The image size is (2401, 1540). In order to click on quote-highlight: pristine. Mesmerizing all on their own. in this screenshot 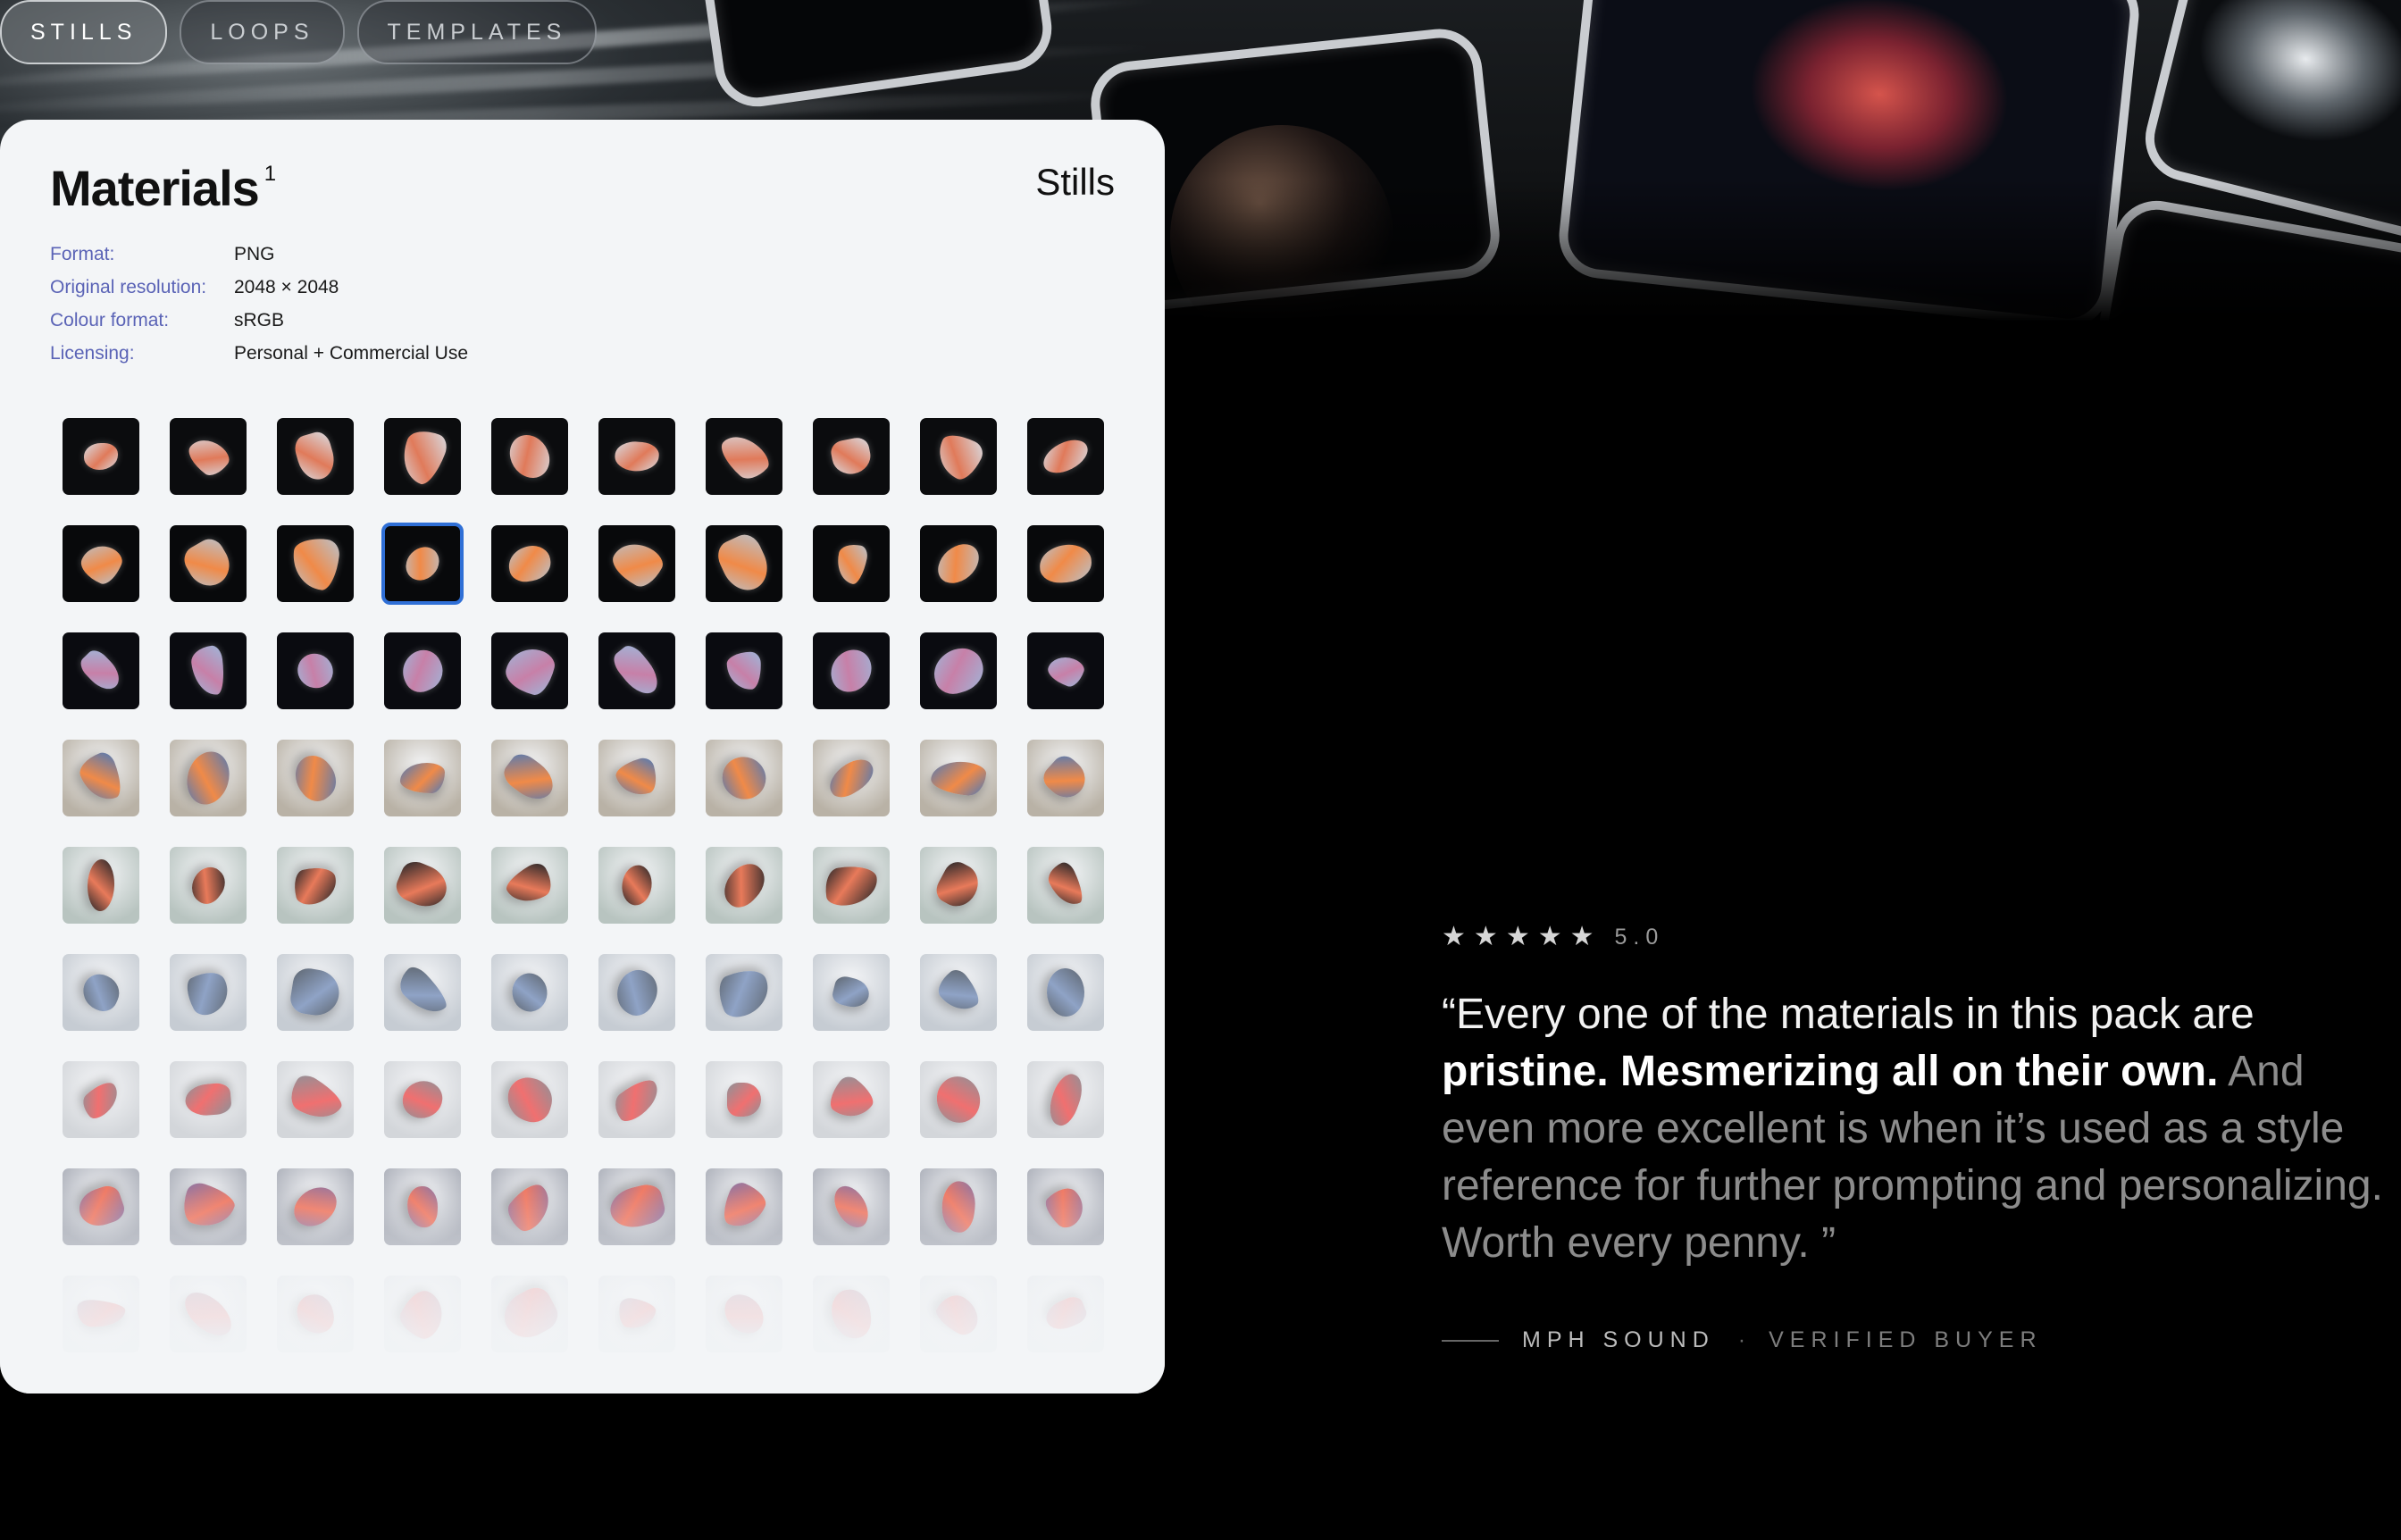, I will do `click(1830, 1071)`.